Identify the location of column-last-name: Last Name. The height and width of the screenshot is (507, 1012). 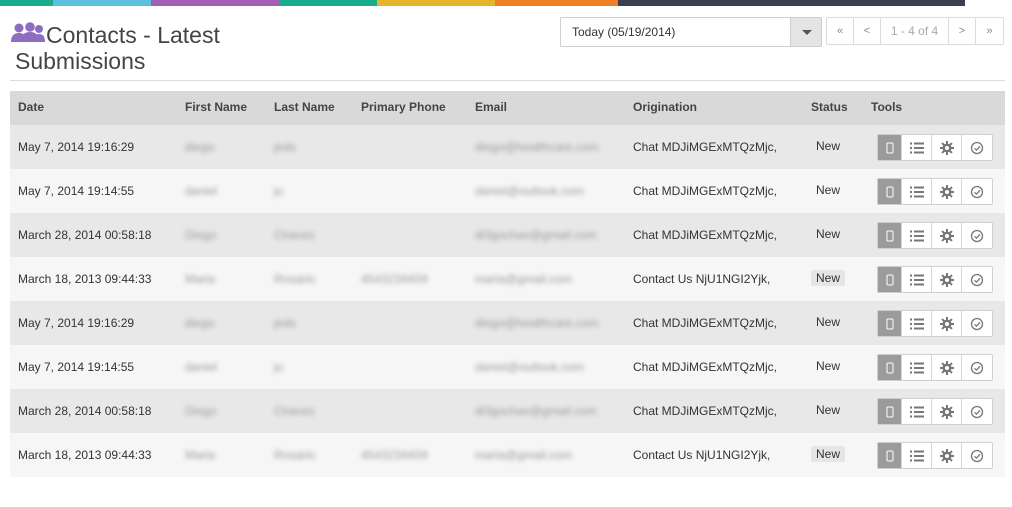
(304, 107).